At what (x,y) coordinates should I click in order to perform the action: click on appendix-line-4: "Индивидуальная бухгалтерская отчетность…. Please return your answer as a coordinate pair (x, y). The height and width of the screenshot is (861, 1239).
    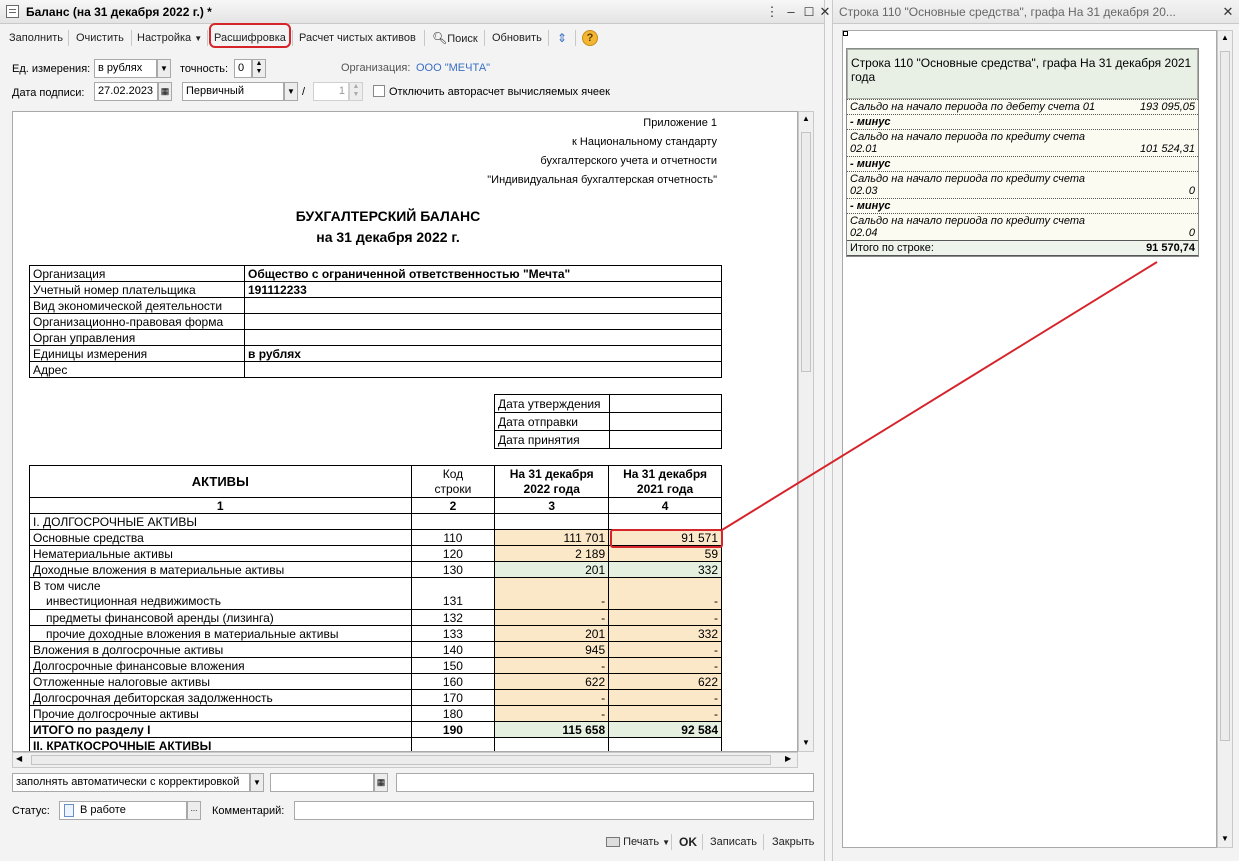
    Looking at the image, I should click on (602, 180).